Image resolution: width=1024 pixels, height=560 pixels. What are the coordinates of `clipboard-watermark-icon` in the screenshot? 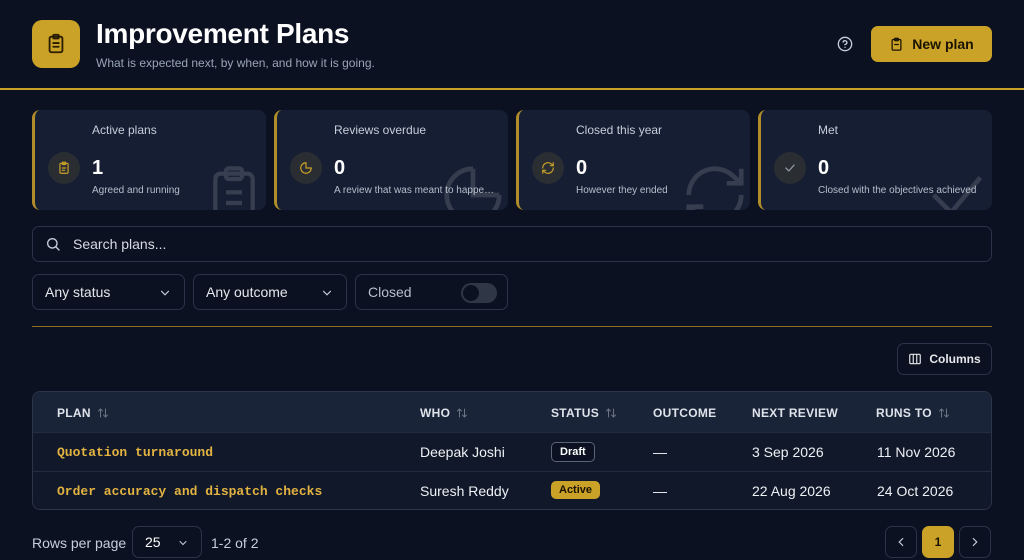 It's located at (234, 188).